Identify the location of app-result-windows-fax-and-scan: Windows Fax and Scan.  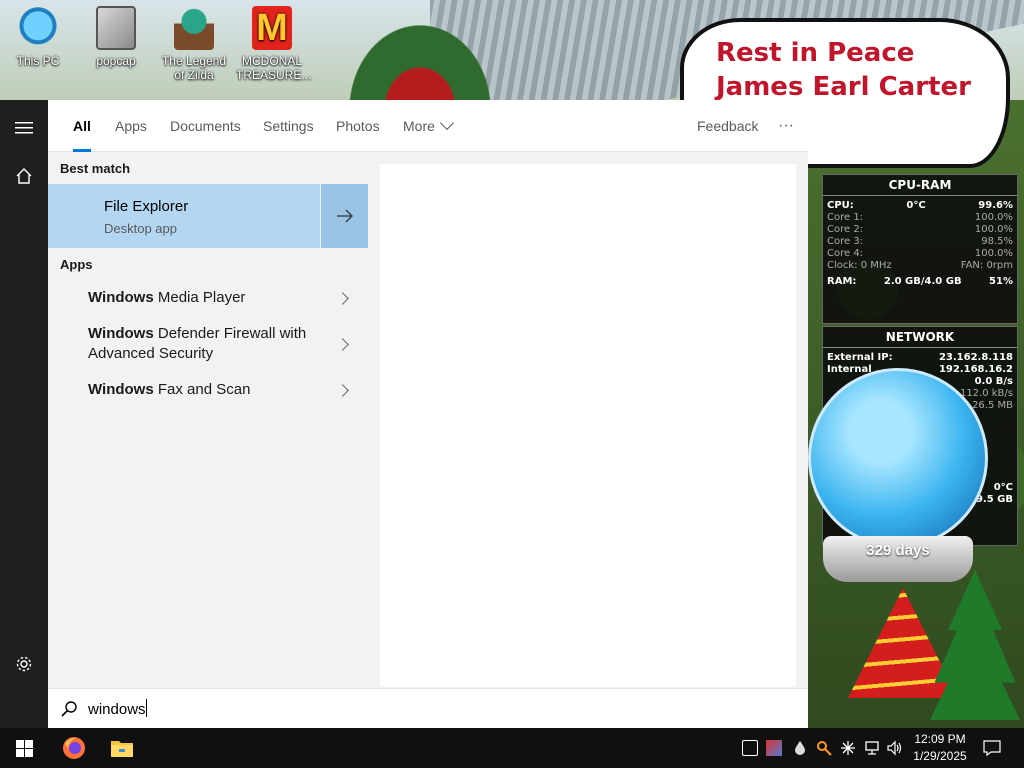
(208, 390).